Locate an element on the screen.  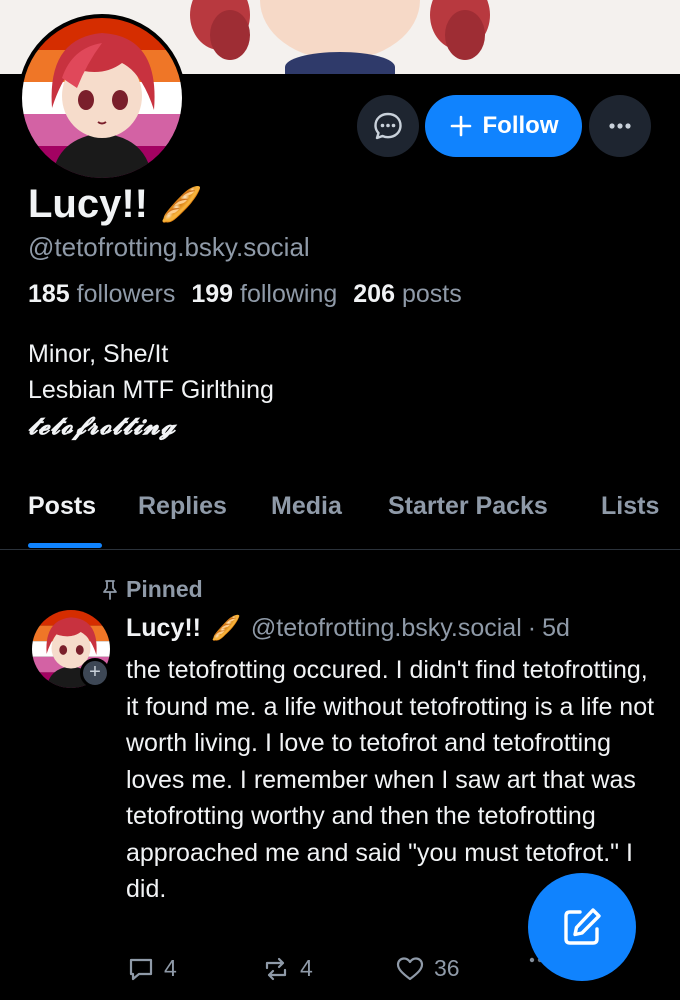
chat-bubble-icon is located at coordinates (388, 126).